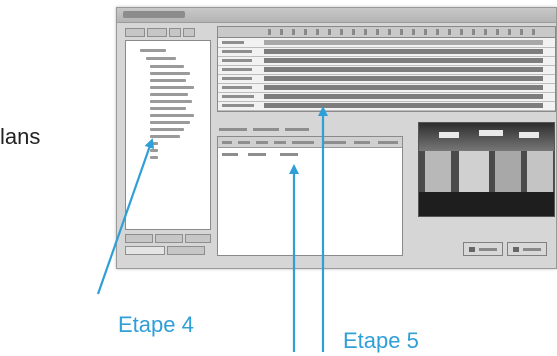 This screenshot has height=356, width=557. I want to click on step4-arrow, so click(125, 216).